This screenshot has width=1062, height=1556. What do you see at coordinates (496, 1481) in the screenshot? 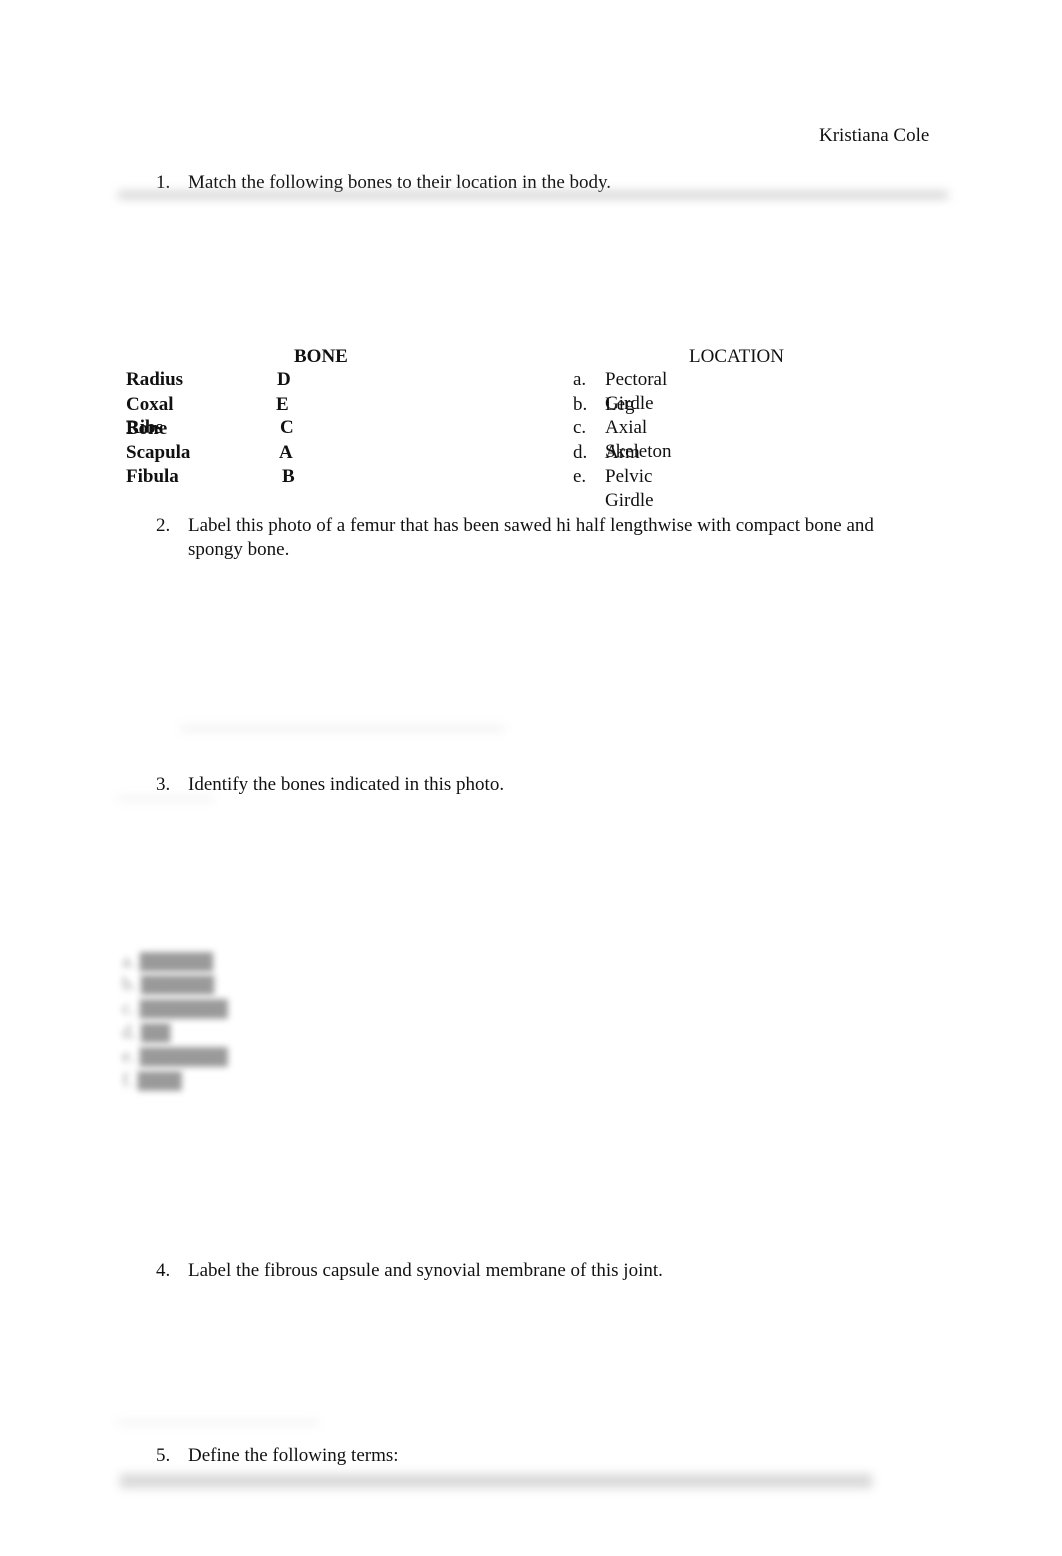
I see `blurred-definition-line` at bounding box center [496, 1481].